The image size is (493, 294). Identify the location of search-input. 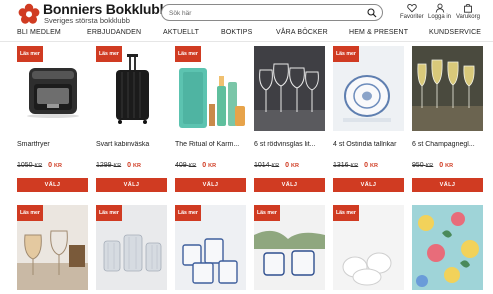
(264, 13).